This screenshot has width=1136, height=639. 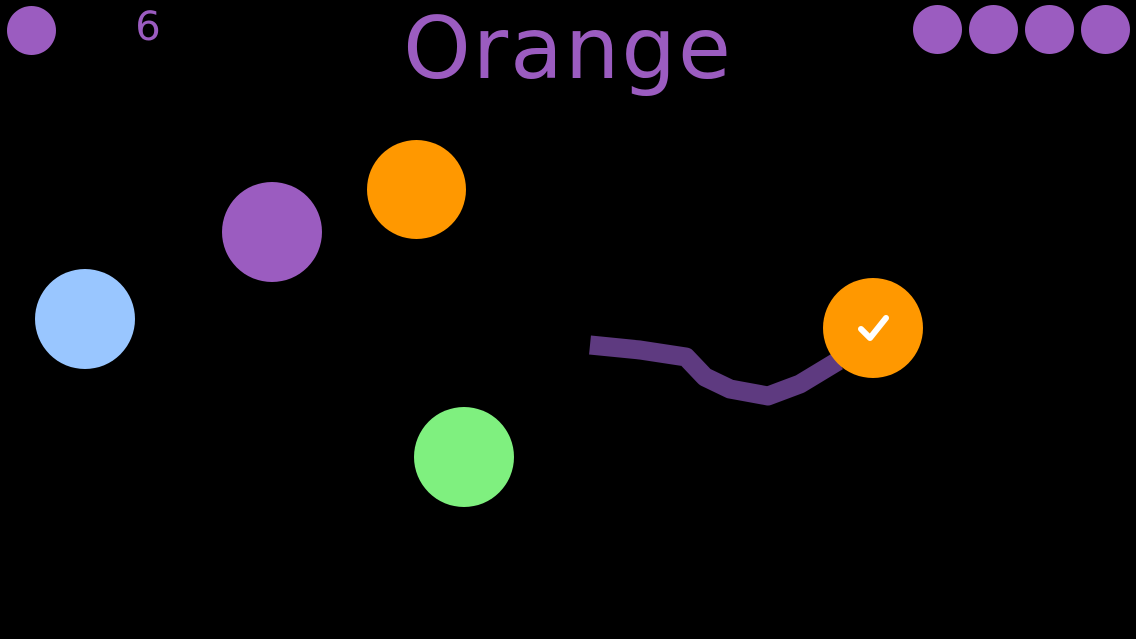 I want to click on swipe-trail-path, so click(x=716, y=370).